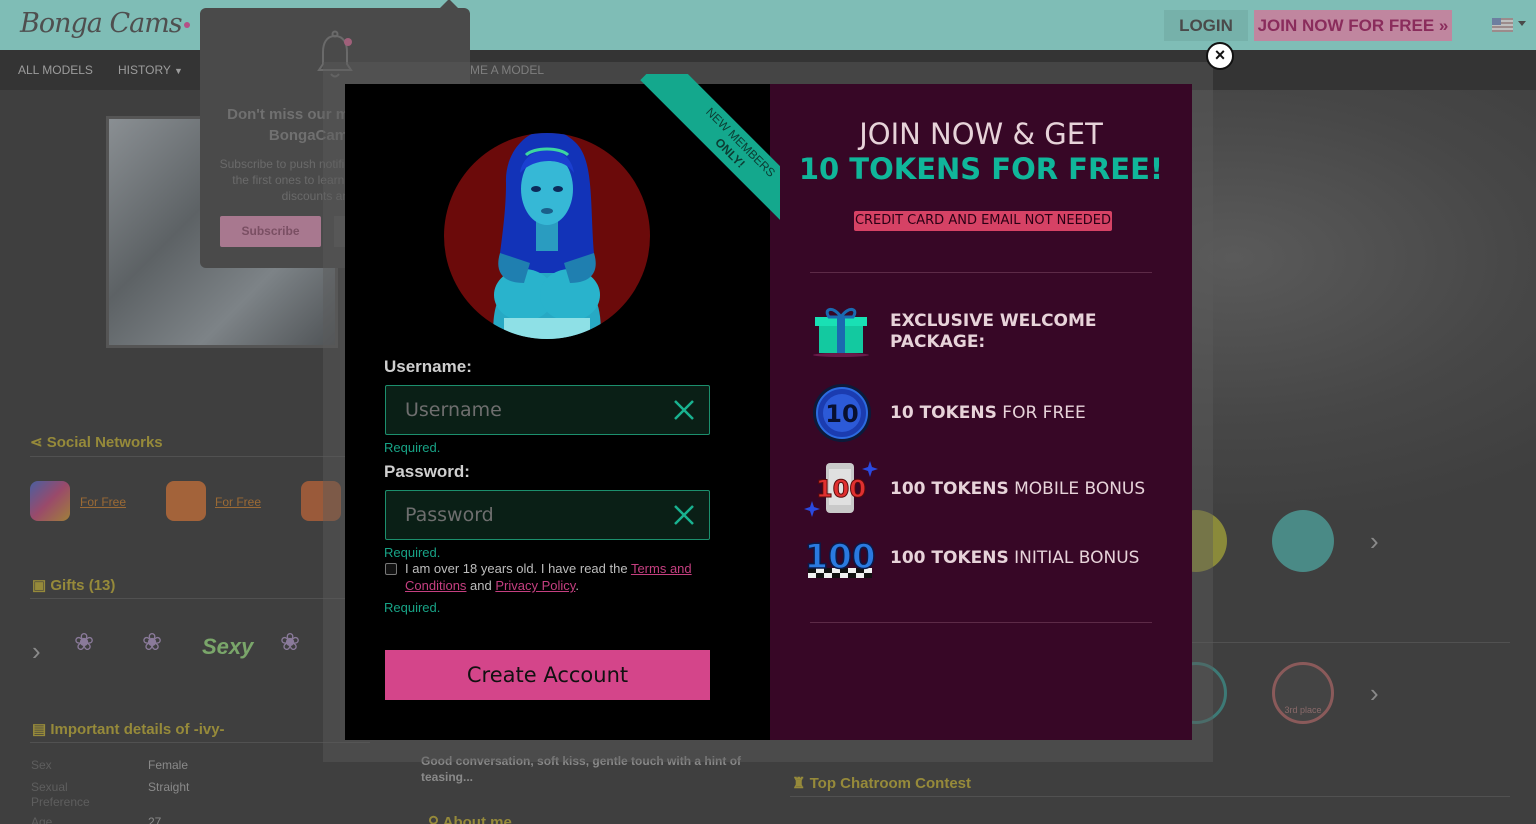 The width and height of the screenshot is (1536, 824). What do you see at coordinates (187, 25) in the screenshot?
I see `status-dot` at bounding box center [187, 25].